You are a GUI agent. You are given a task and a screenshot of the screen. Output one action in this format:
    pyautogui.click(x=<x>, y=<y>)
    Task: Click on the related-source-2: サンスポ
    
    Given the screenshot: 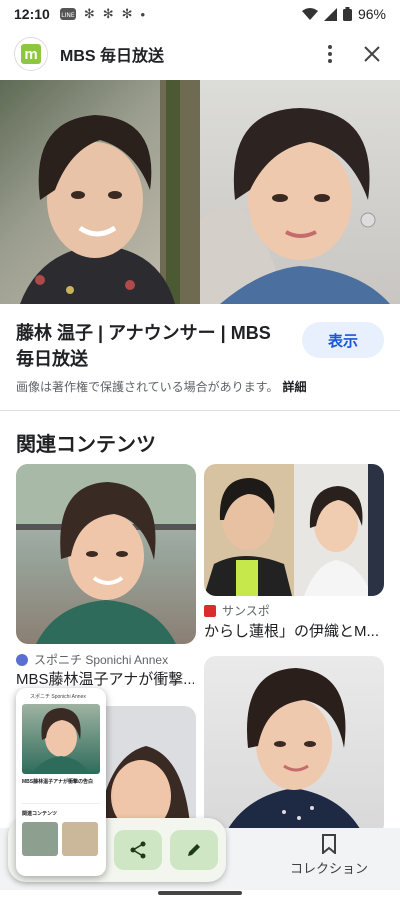 What is the action you would take?
    pyautogui.click(x=237, y=610)
    